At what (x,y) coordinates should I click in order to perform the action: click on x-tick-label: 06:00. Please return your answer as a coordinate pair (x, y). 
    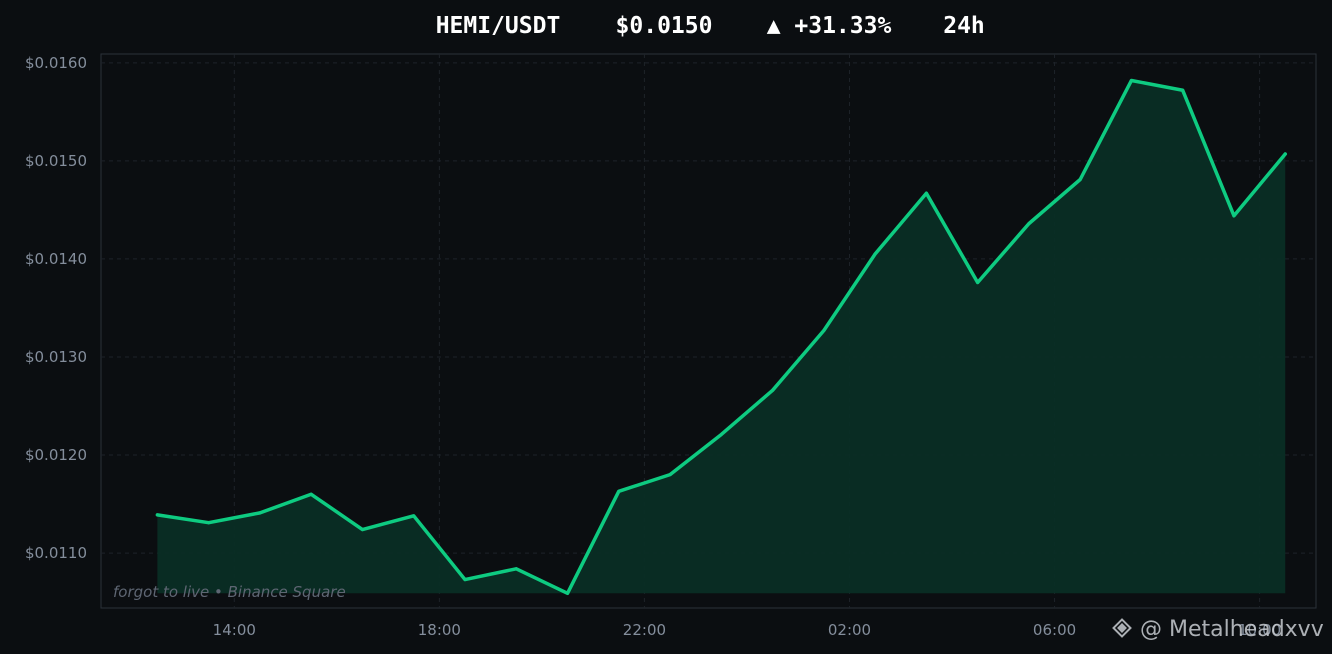
    Looking at the image, I should click on (1054, 630).